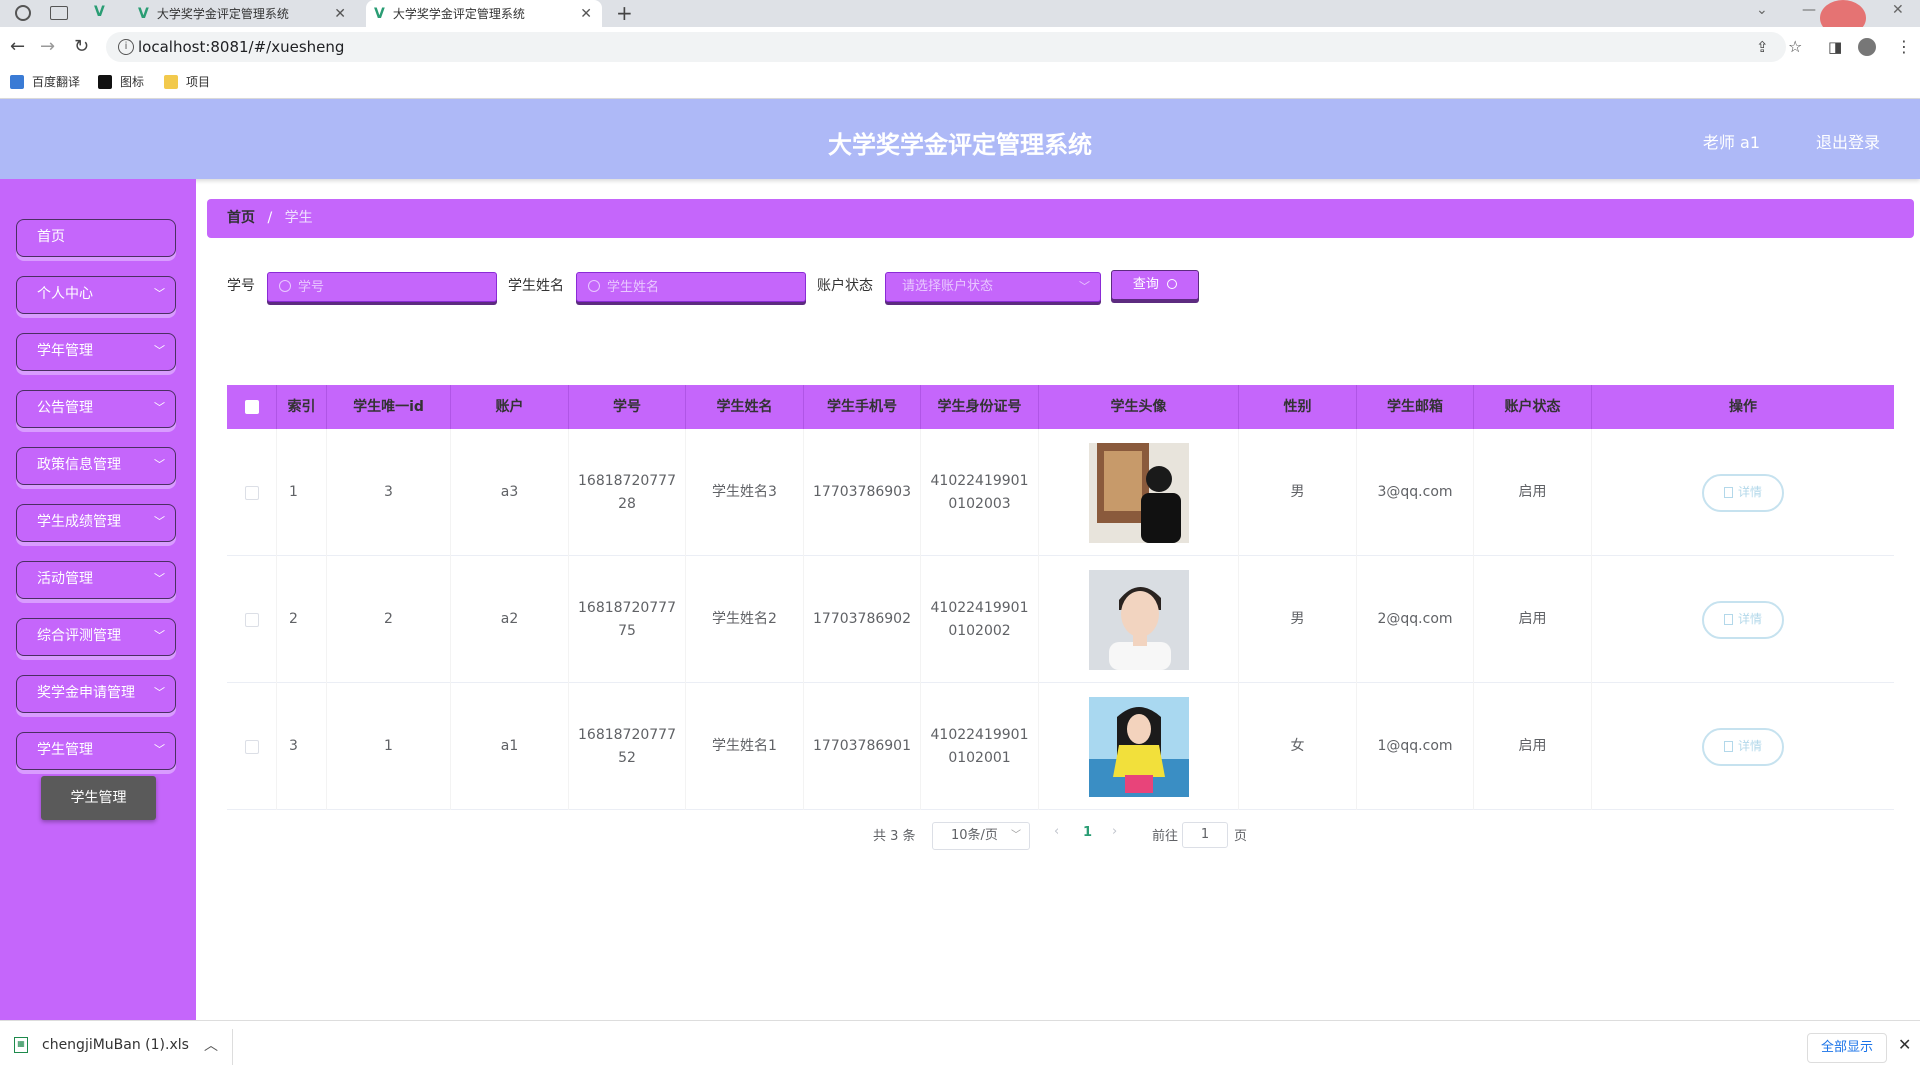 The height and width of the screenshot is (1072, 1920). Describe the element at coordinates (1087, 832) in the screenshot. I see `page-number-current: 1` at that location.